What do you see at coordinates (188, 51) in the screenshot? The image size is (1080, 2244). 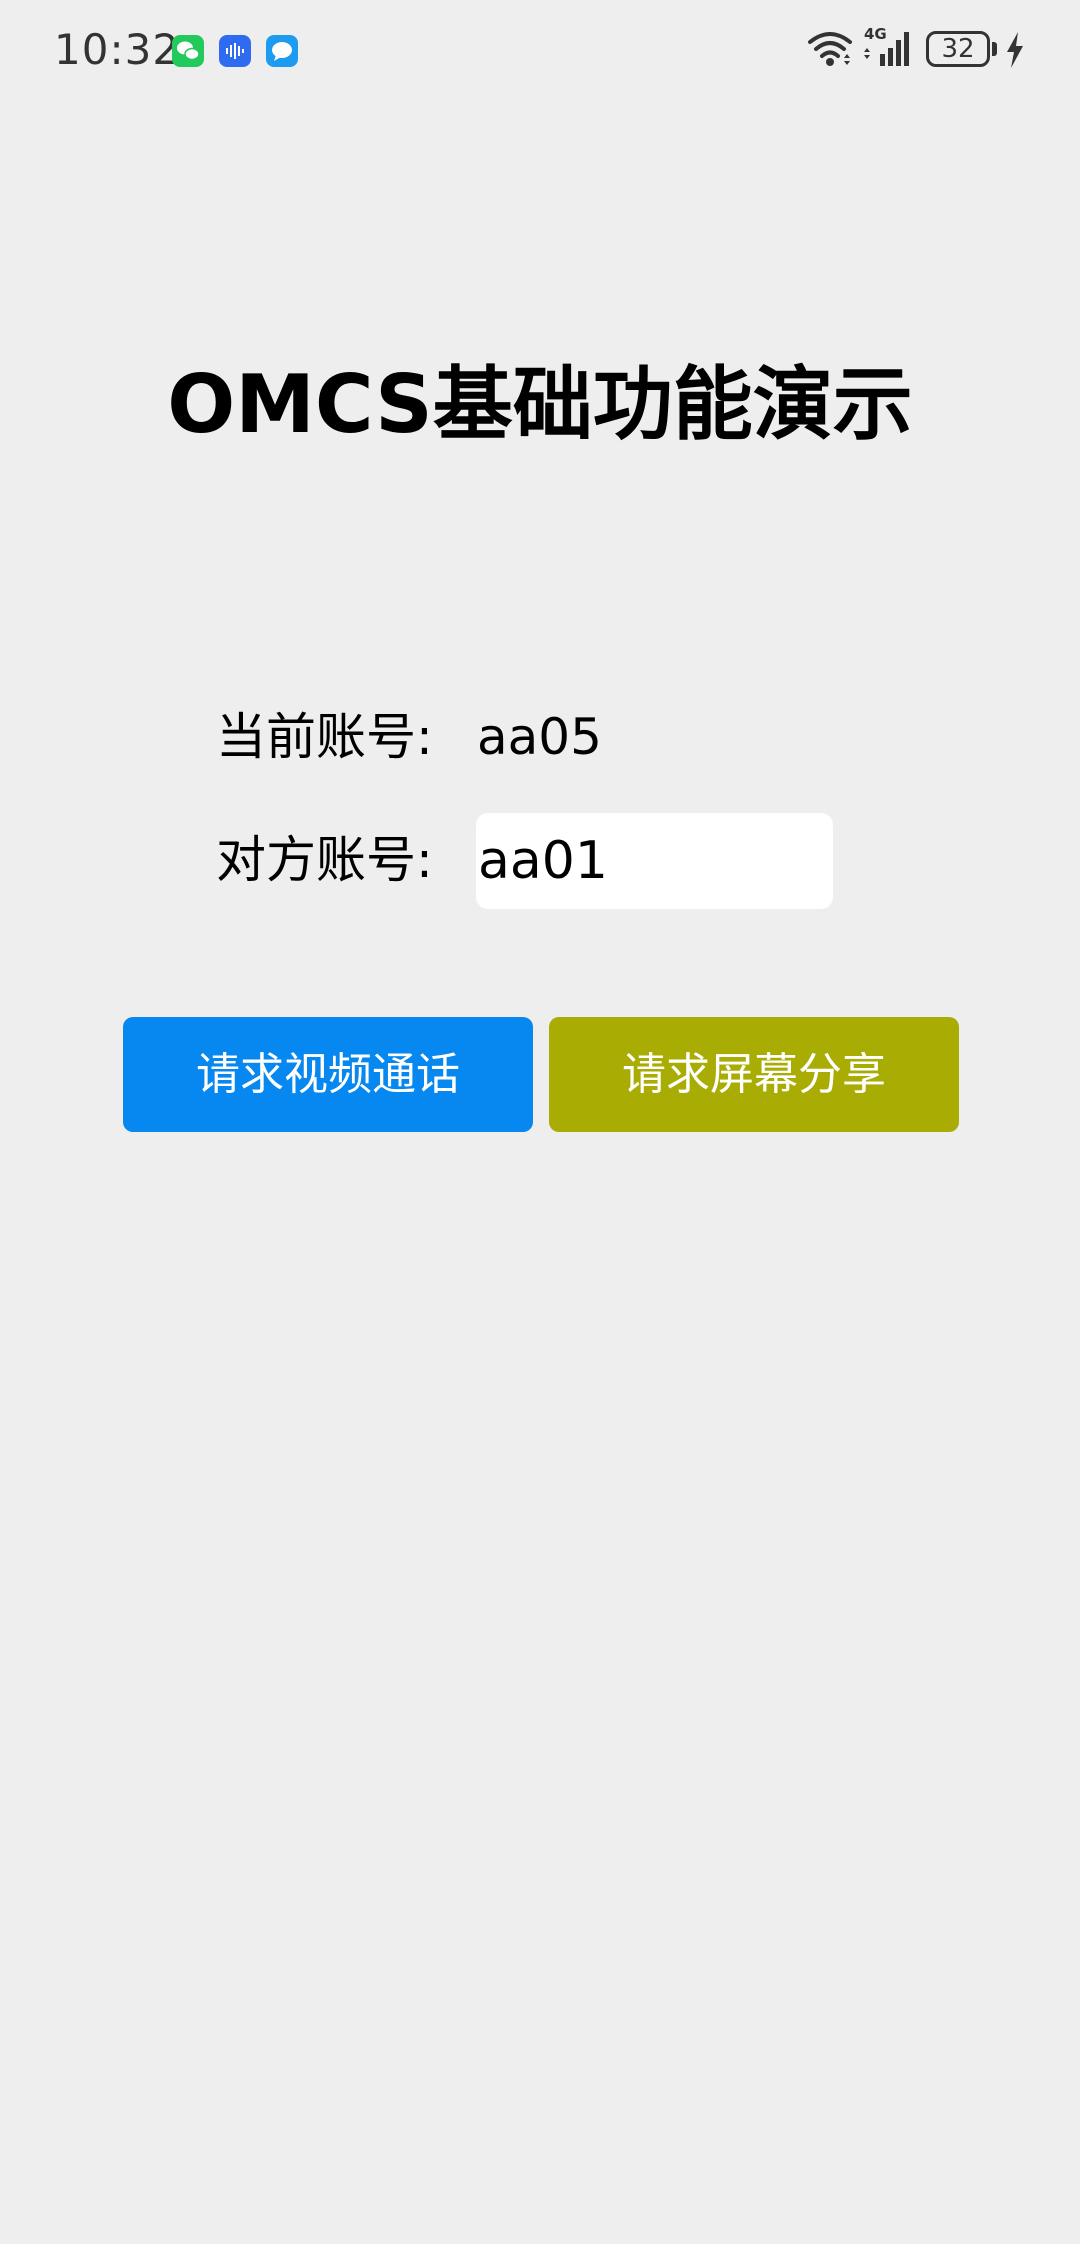 I see `wechat-icon` at bounding box center [188, 51].